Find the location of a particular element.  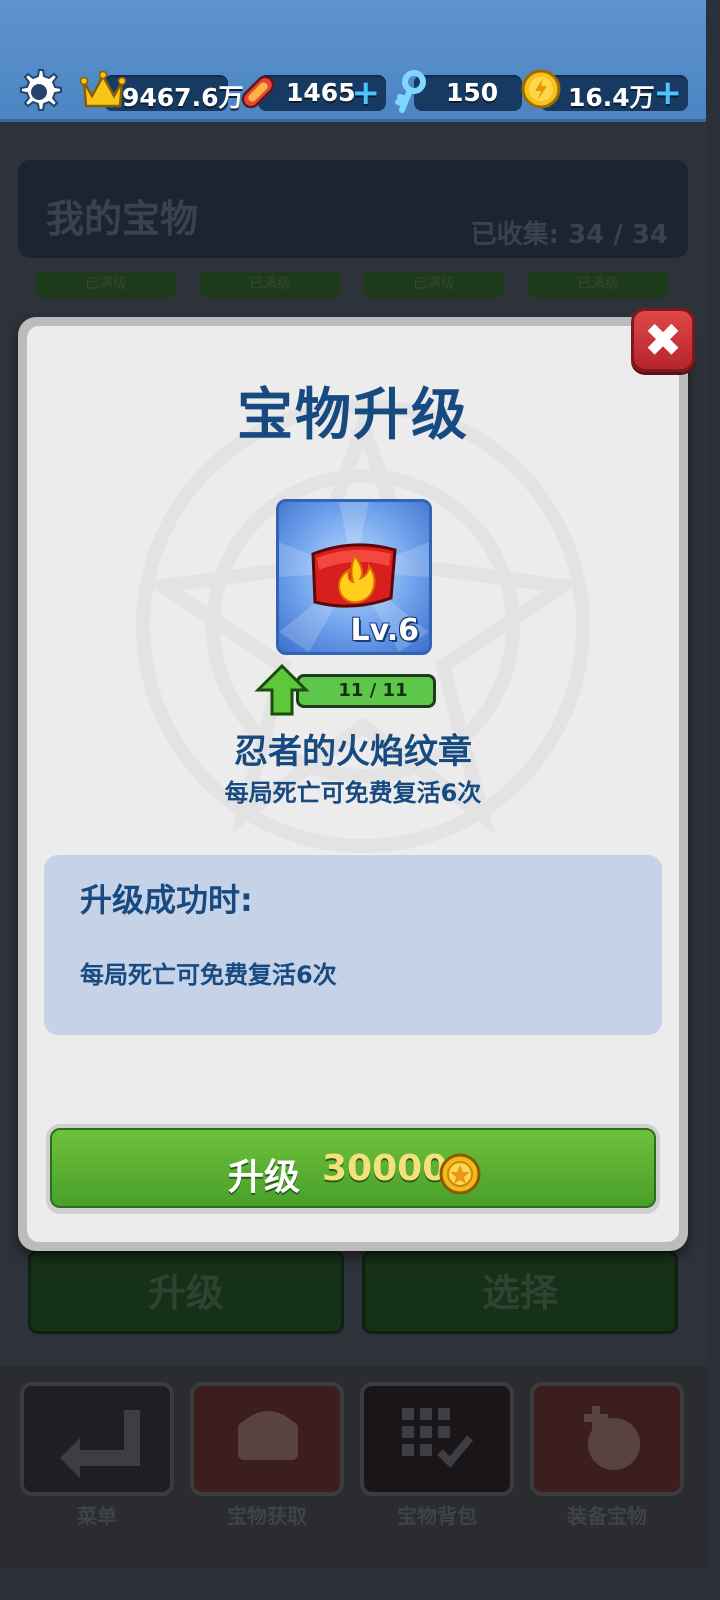

key-icon is located at coordinates (410, 91).